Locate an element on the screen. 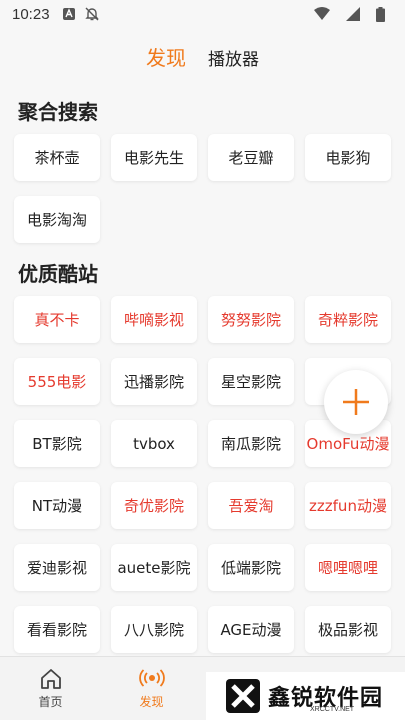 This screenshot has width=405, height=720. site-chip: 迅播影院 is located at coordinates (154, 381).